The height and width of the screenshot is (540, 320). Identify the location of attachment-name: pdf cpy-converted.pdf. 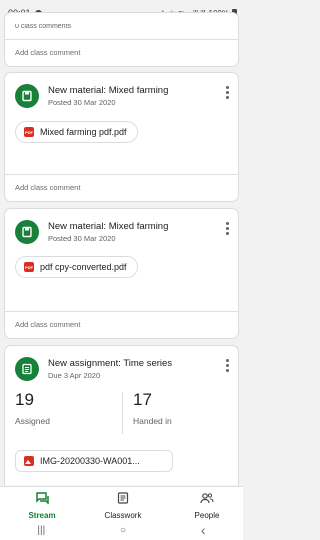
(83, 267).